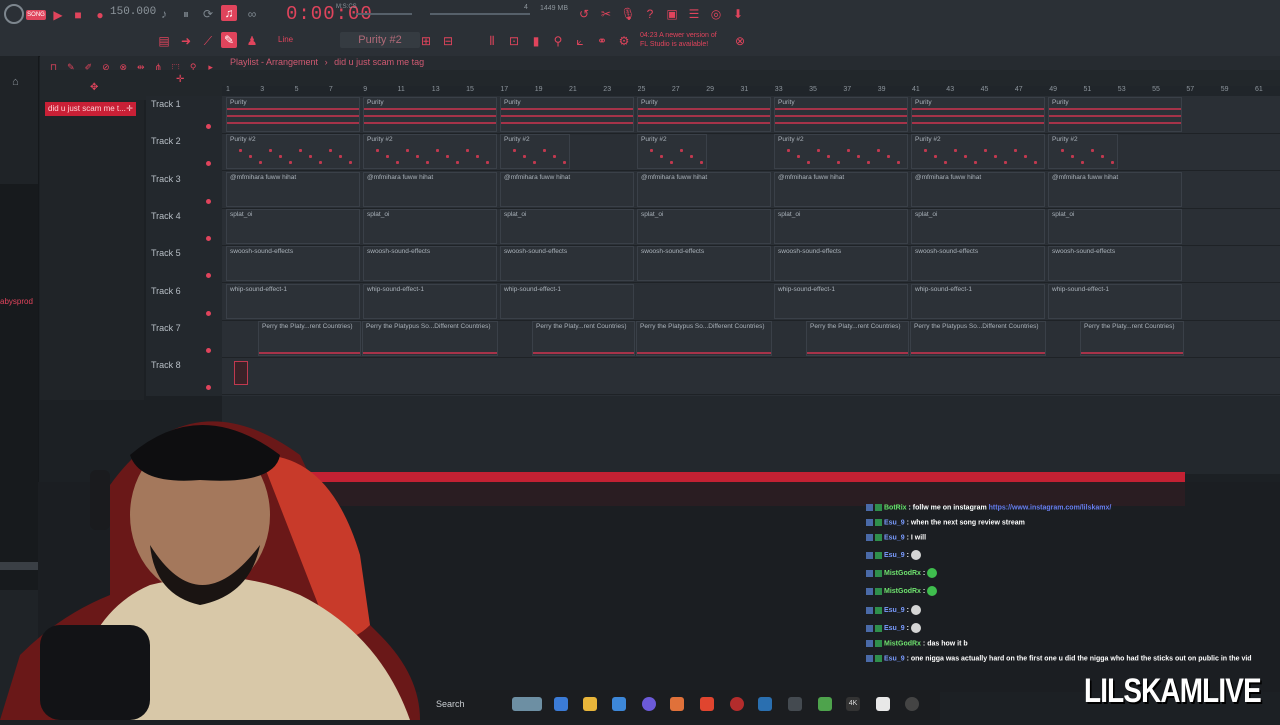  What do you see at coordinates (740, 41) in the screenshot?
I see `close-news-icon: ⊗` at bounding box center [740, 41].